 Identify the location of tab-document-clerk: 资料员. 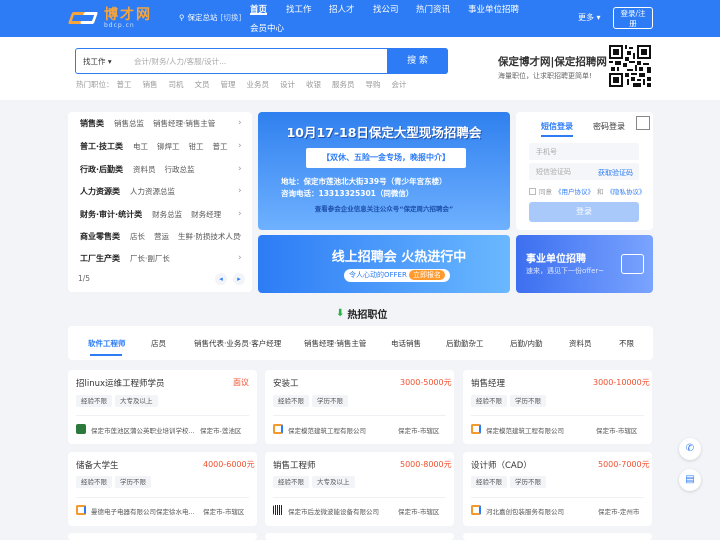
(580, 343).